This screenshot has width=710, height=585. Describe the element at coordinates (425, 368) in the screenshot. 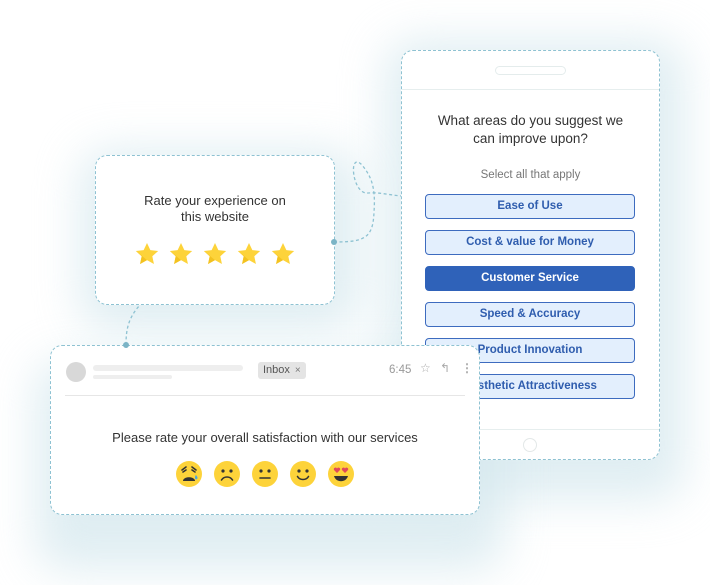

I see `star-icon: ☆` at that location.